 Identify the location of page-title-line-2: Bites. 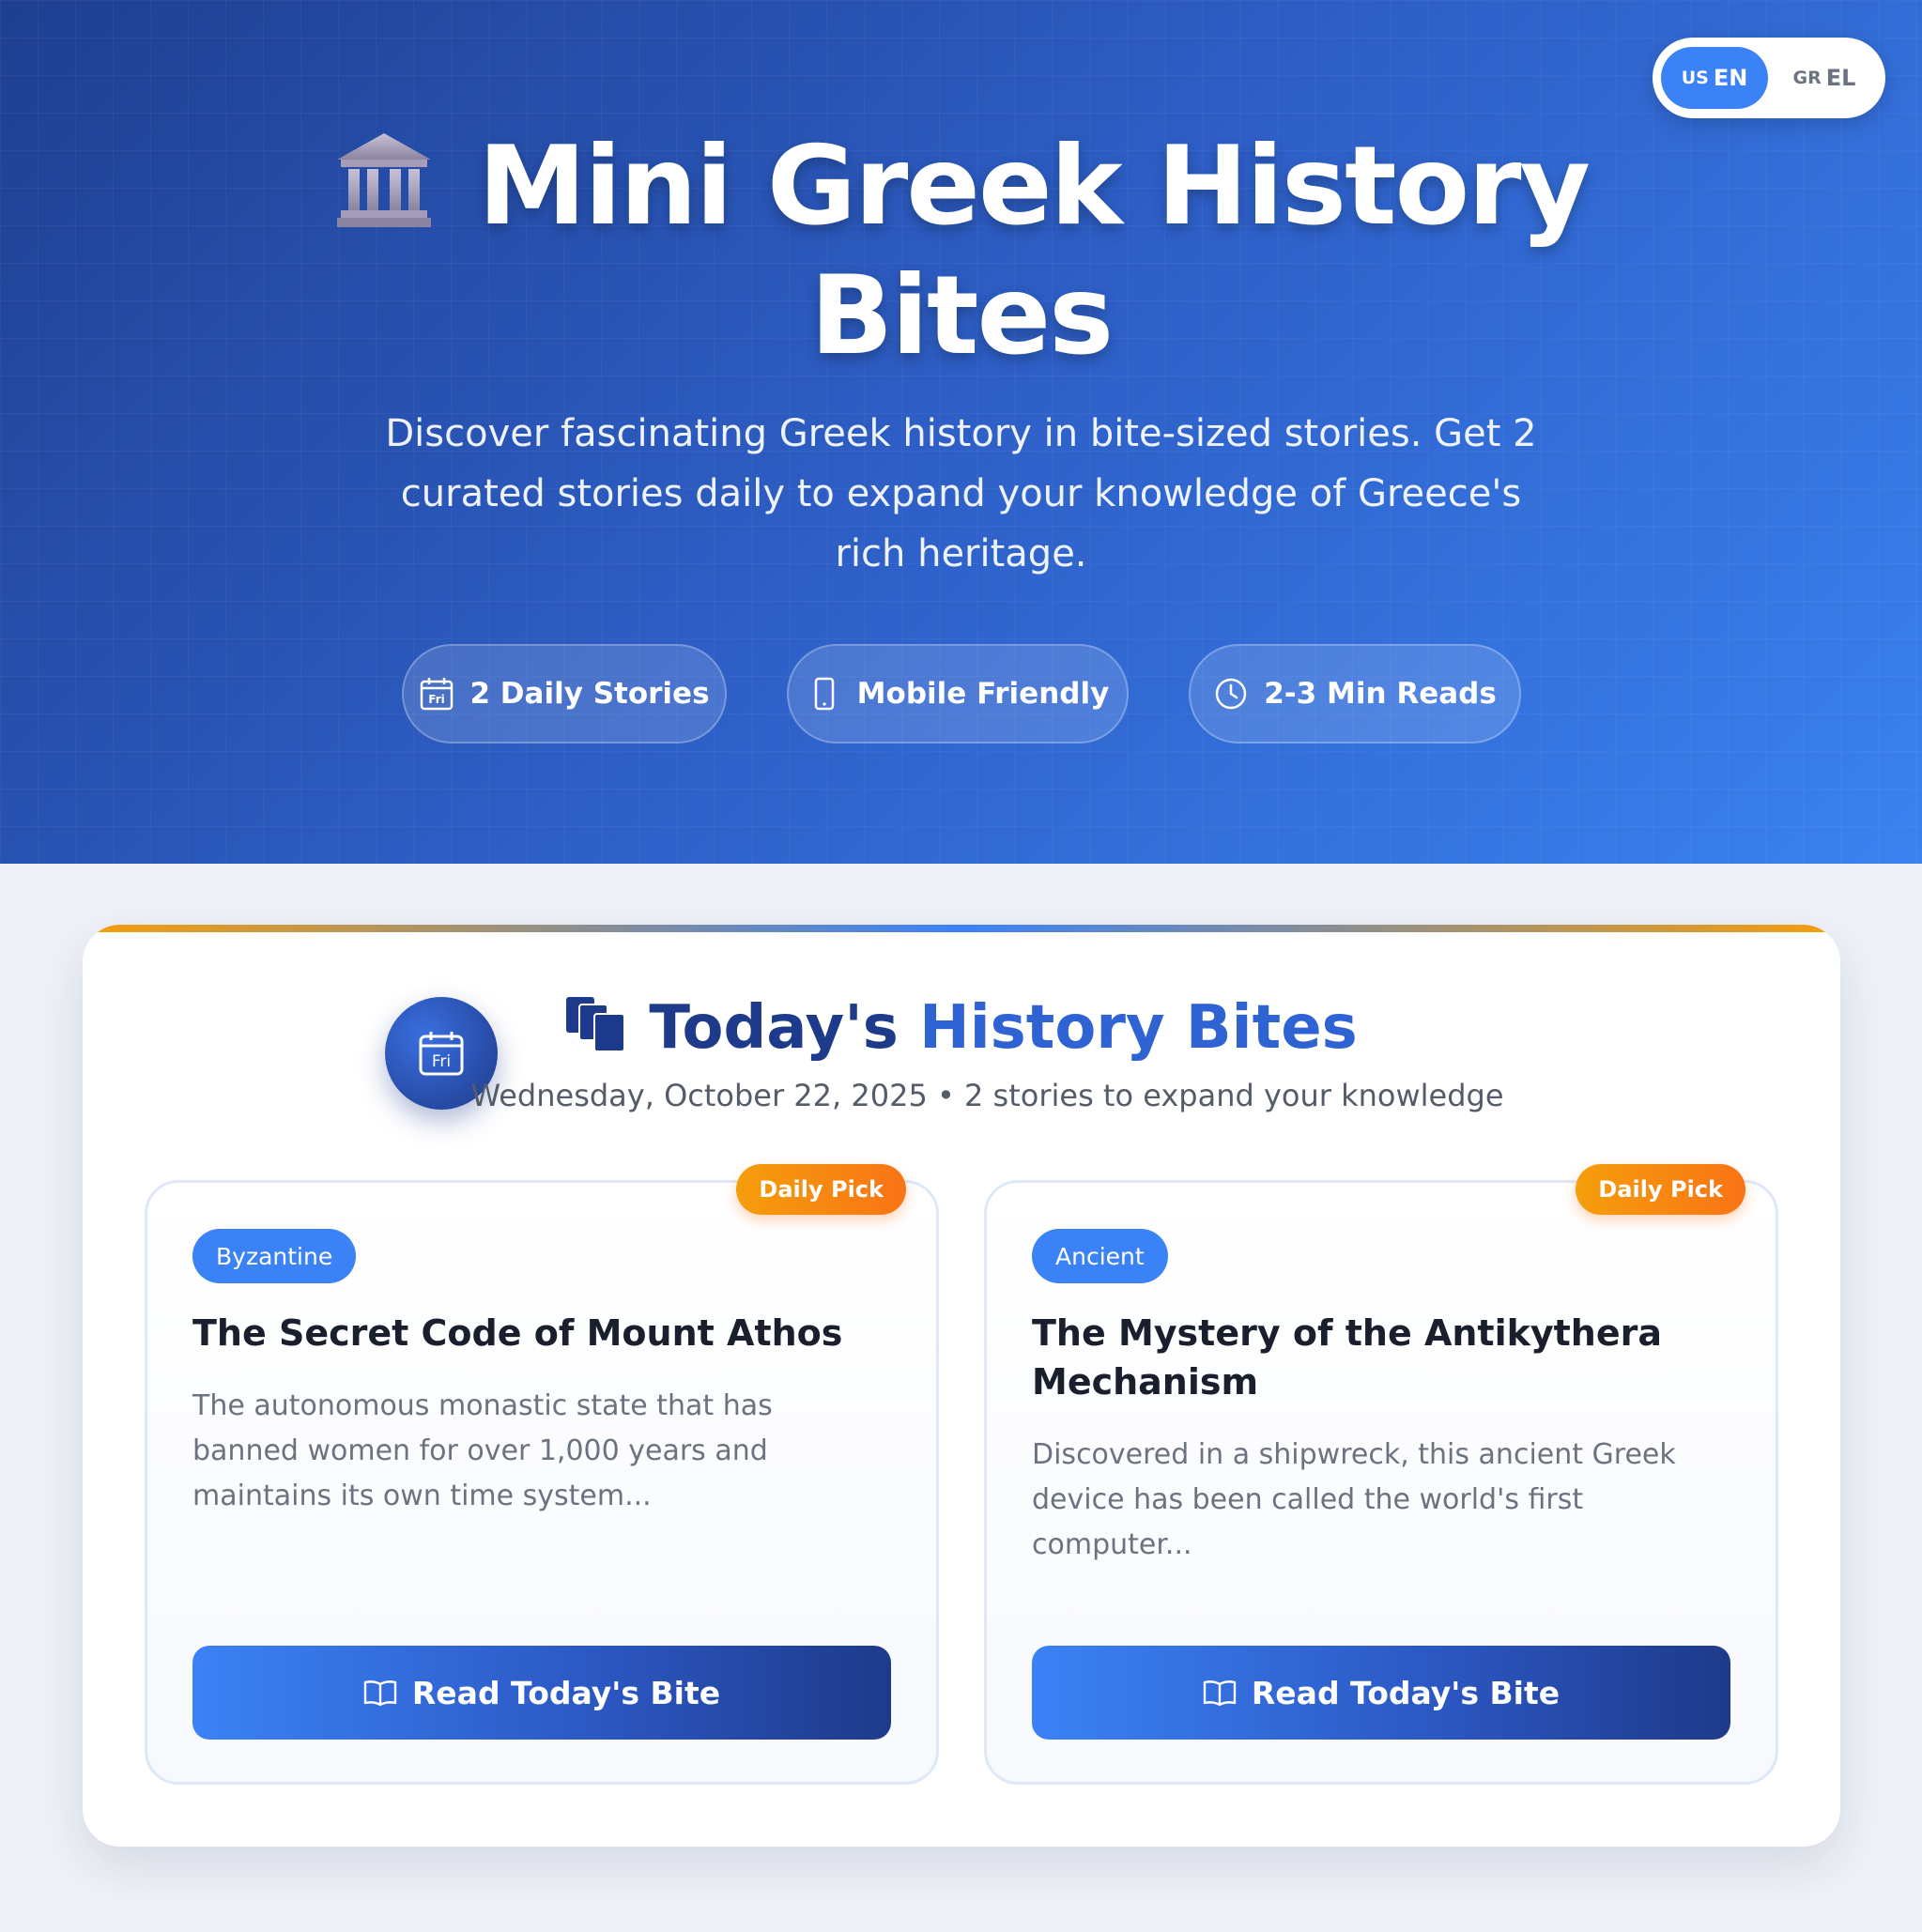
(961, 316).